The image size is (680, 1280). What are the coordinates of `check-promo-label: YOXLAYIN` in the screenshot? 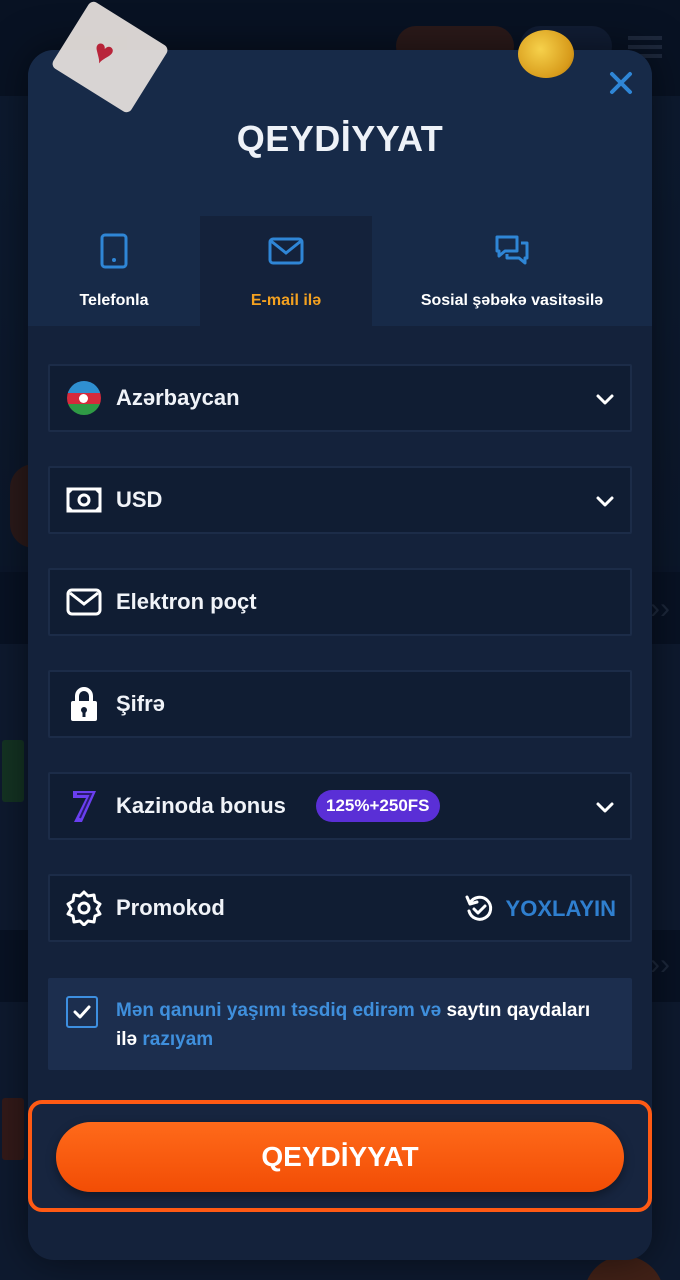 It's located at (560, 908).